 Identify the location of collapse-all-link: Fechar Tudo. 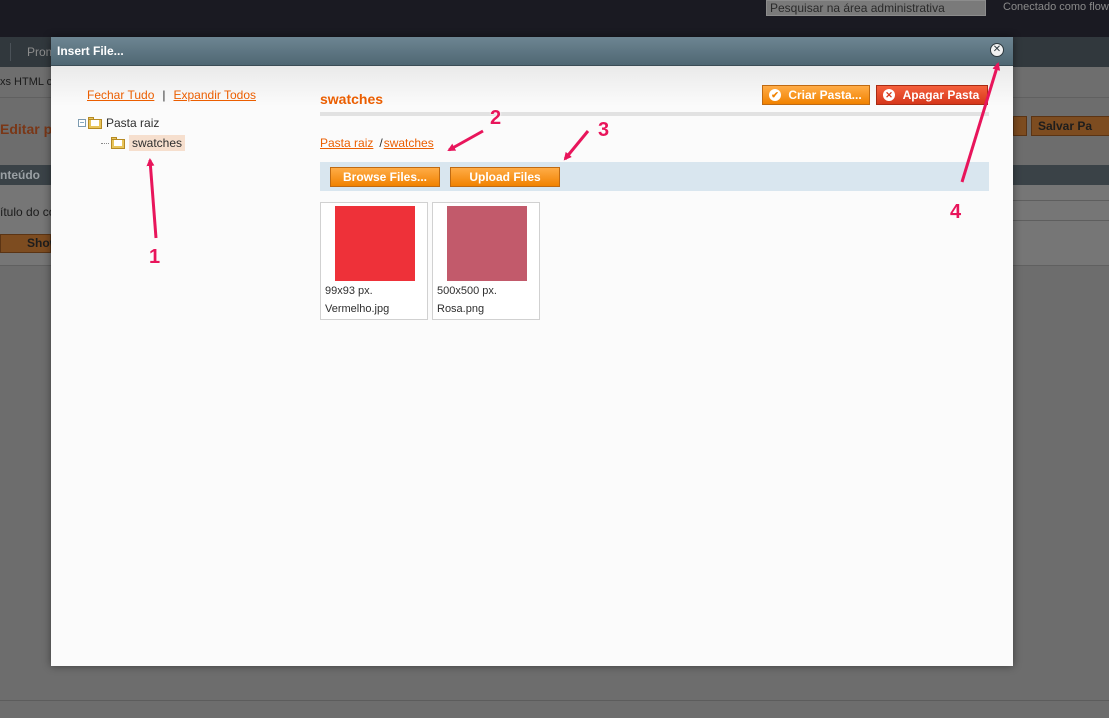
(120, 95).